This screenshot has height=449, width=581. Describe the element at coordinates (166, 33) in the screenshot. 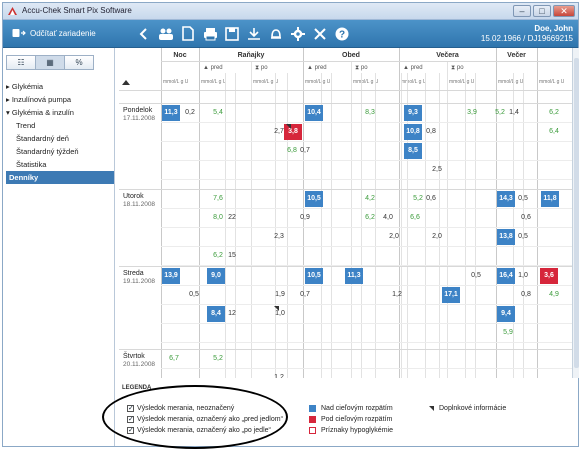

I see `patient-icon` at that location.